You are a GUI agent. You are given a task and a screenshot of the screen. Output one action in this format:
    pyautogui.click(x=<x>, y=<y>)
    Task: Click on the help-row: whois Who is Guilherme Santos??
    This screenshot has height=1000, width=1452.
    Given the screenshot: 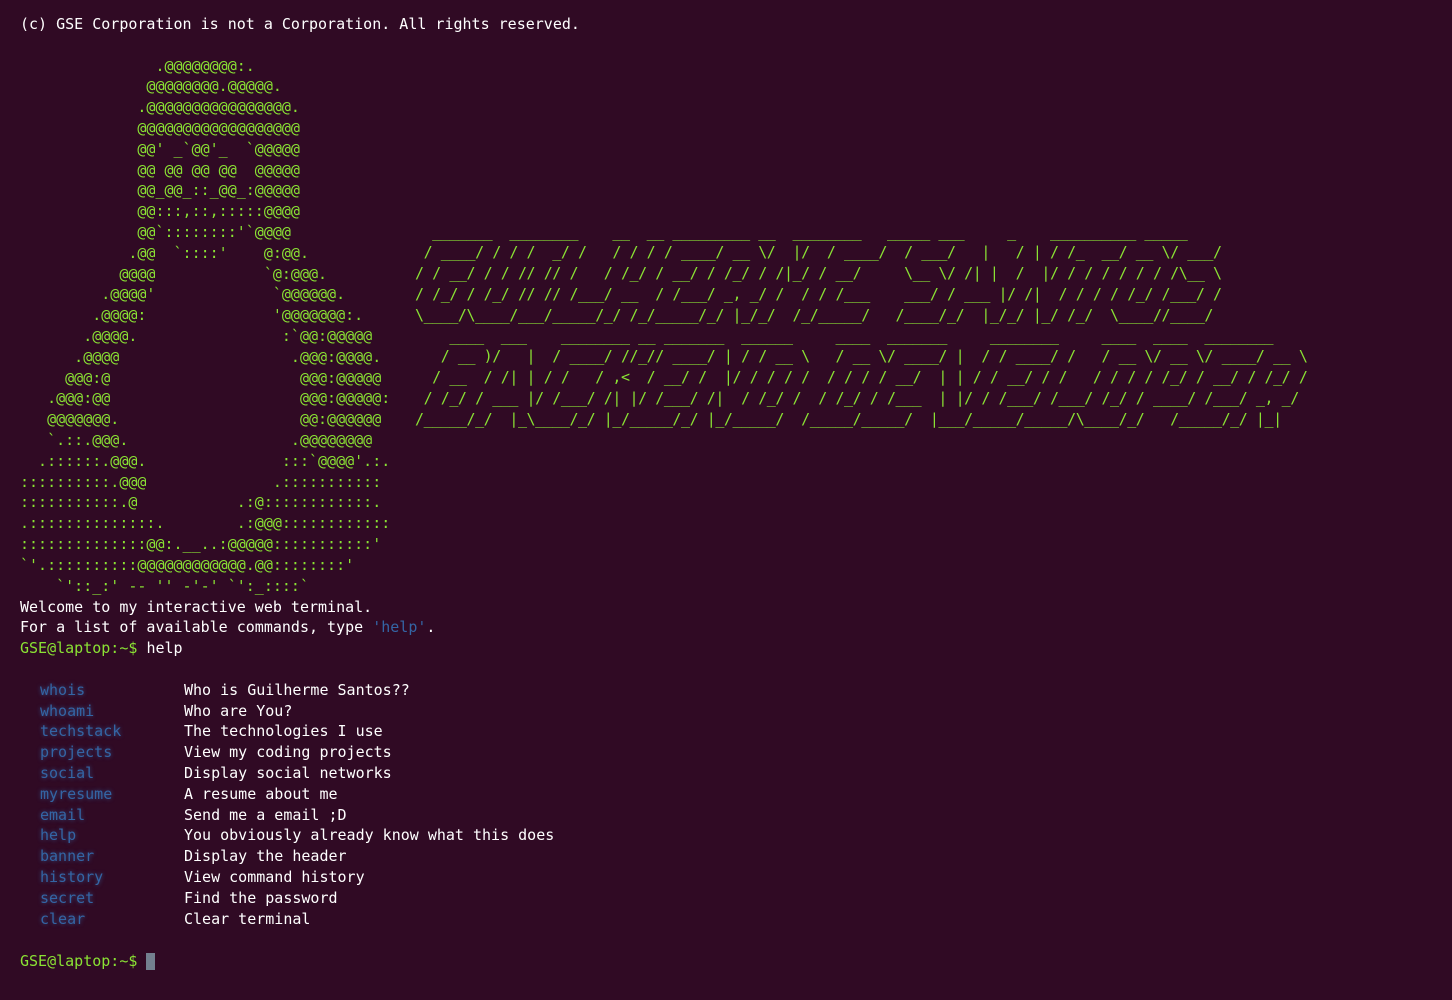 What is the action you would take?
    pyautogui.click(x=746, y=690)
    